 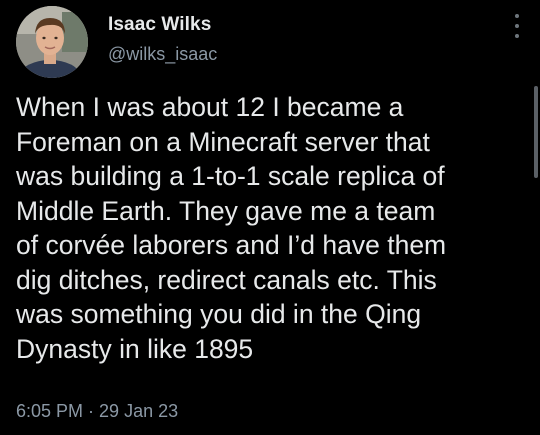 What do you see at coordinates (159, 25) in the screenshot?
I see `author-display-name: Isaac Wilks` at bounding box center [159, 25].